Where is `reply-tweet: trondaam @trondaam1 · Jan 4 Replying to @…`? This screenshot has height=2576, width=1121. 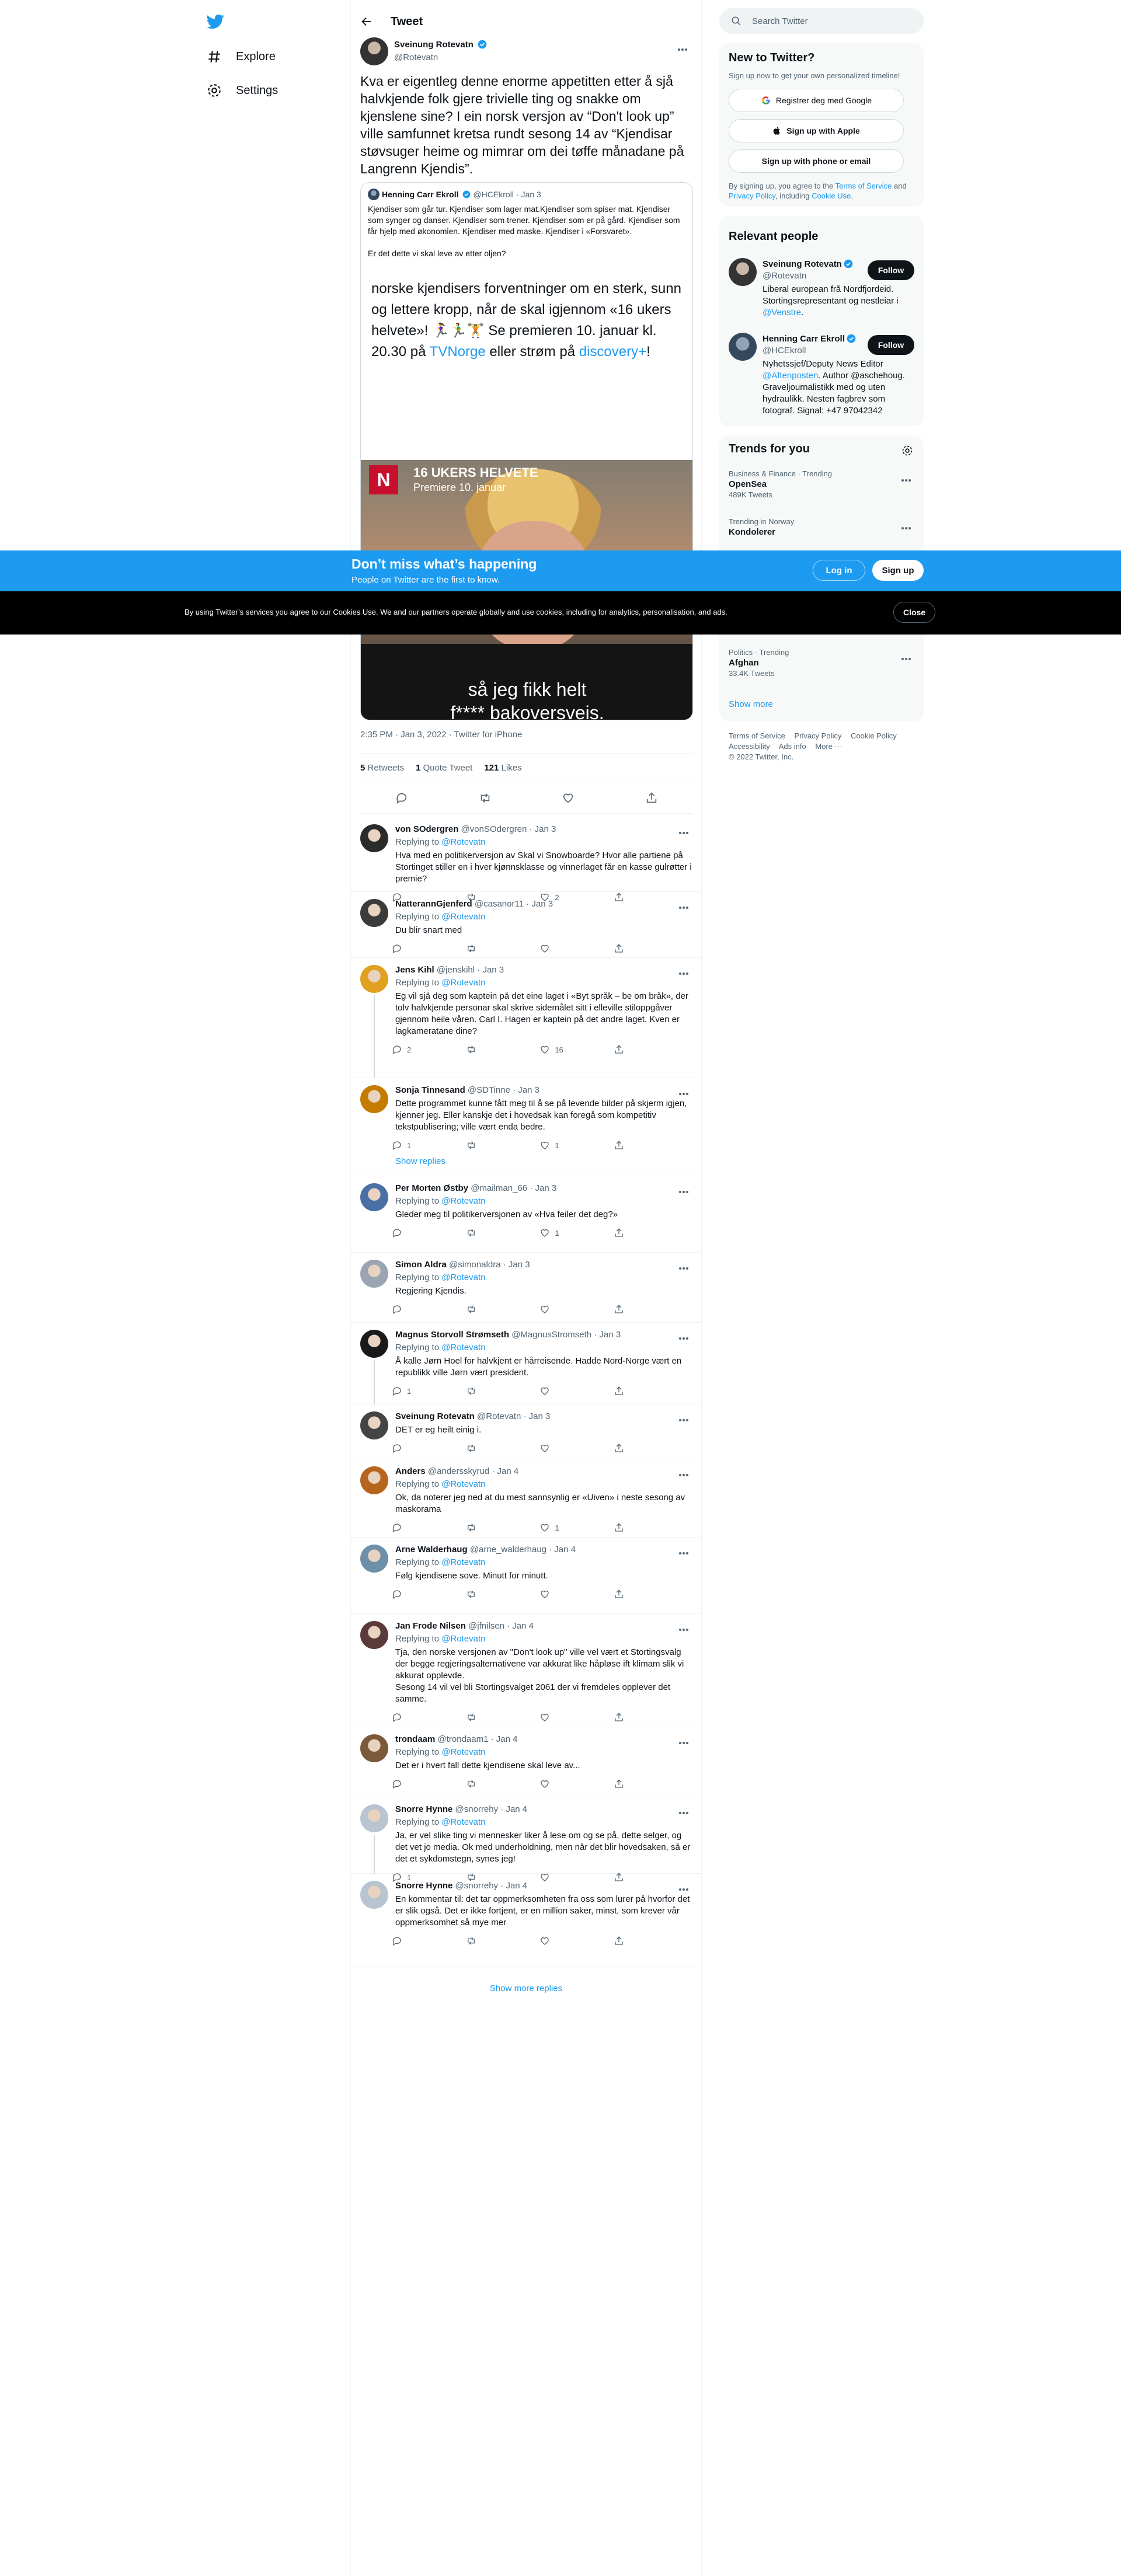
reply-tweet: trondaam @trondaam1 · Jan 4 Replying to @… is located at coordinates (526, 1762).